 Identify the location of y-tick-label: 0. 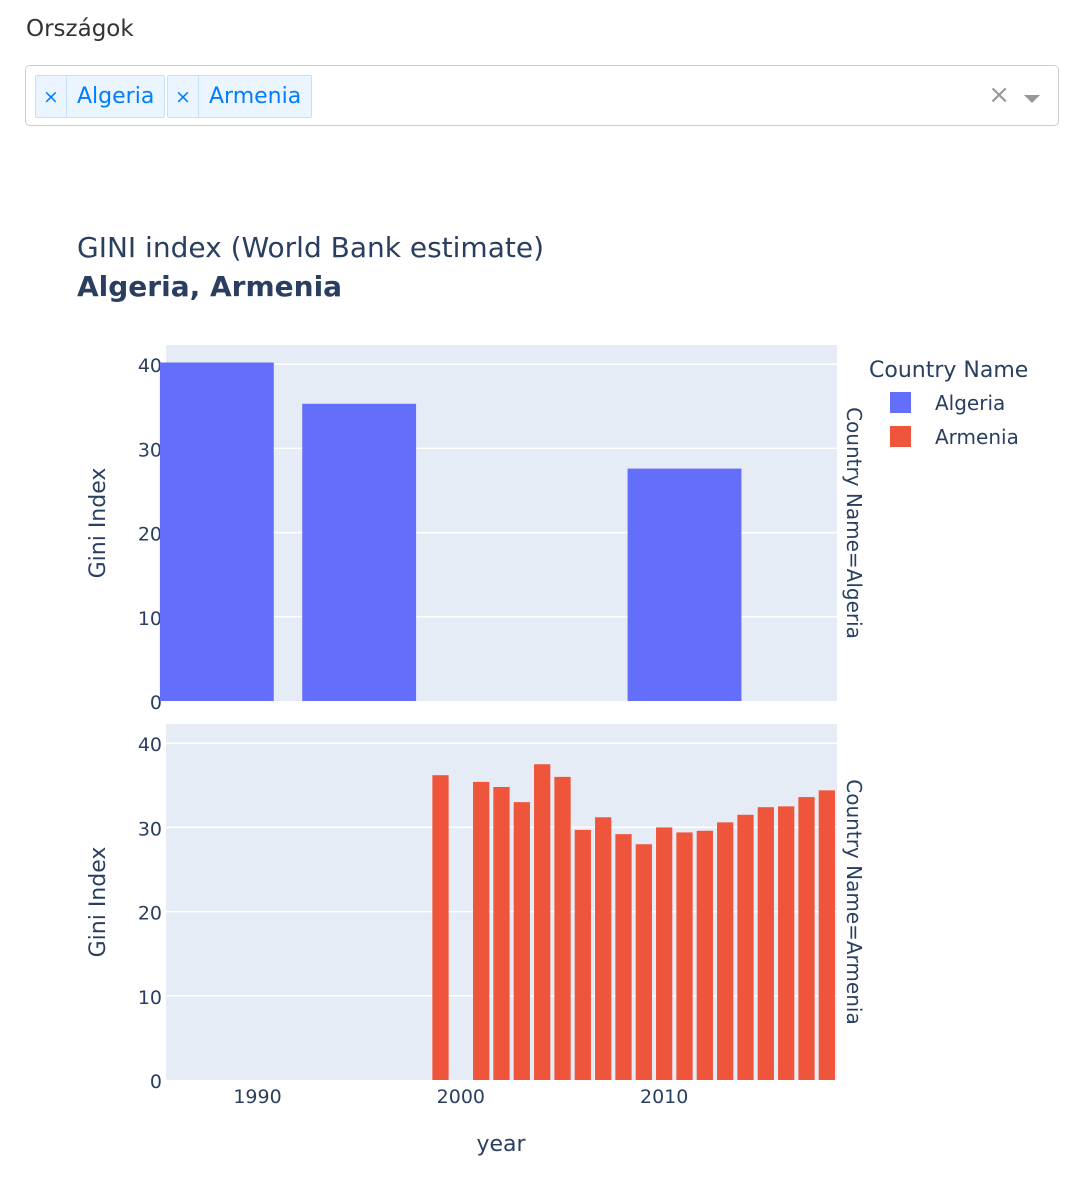
(156, 1082).